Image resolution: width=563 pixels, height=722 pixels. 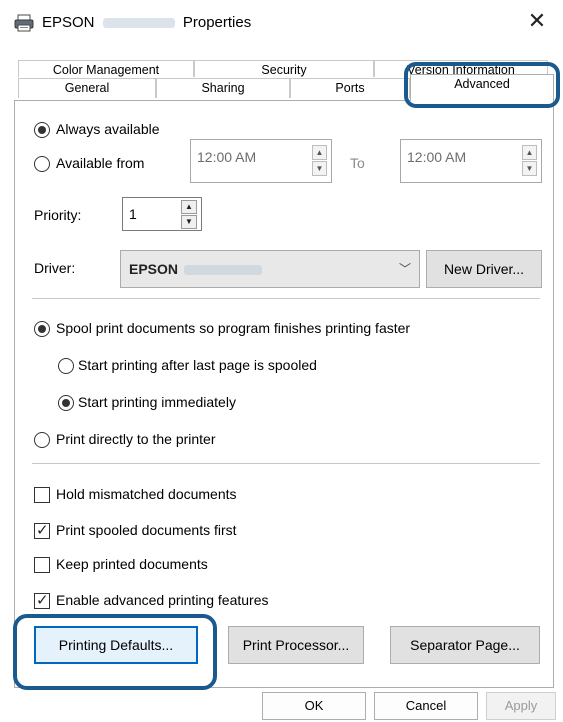 I want to click on keep-printed-checkbox, so click(x=42, y=565).